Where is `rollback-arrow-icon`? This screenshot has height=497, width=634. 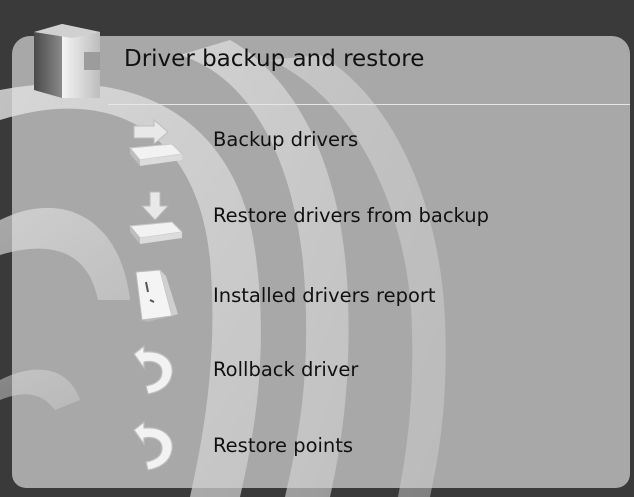 rollback-arrow-icon is located at coordinates (153, 369).